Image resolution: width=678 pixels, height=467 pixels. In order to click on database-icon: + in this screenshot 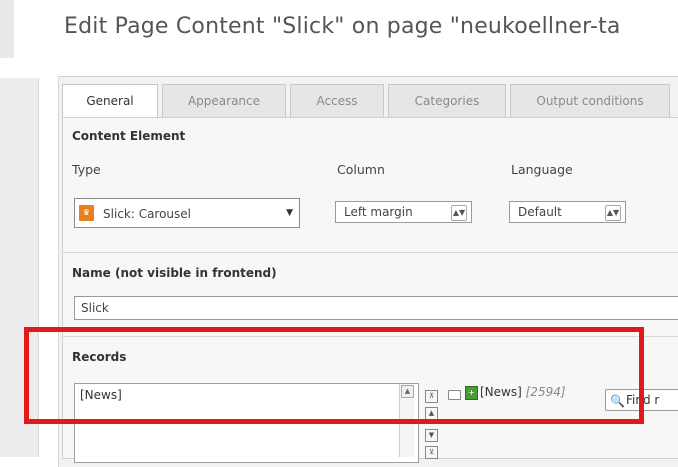, I will do `click(471, 393)`.